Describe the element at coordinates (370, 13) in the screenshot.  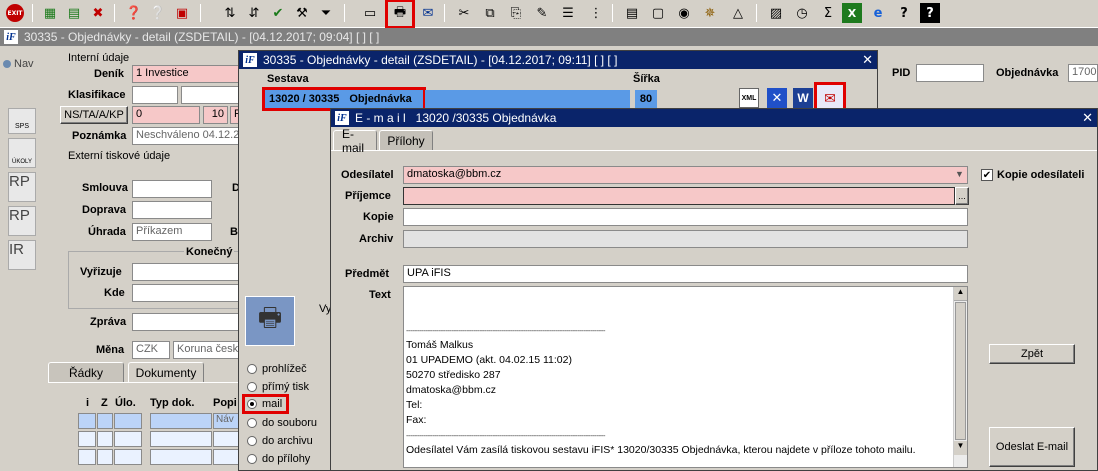
I see `print-preview-icon: ▭` at that location.